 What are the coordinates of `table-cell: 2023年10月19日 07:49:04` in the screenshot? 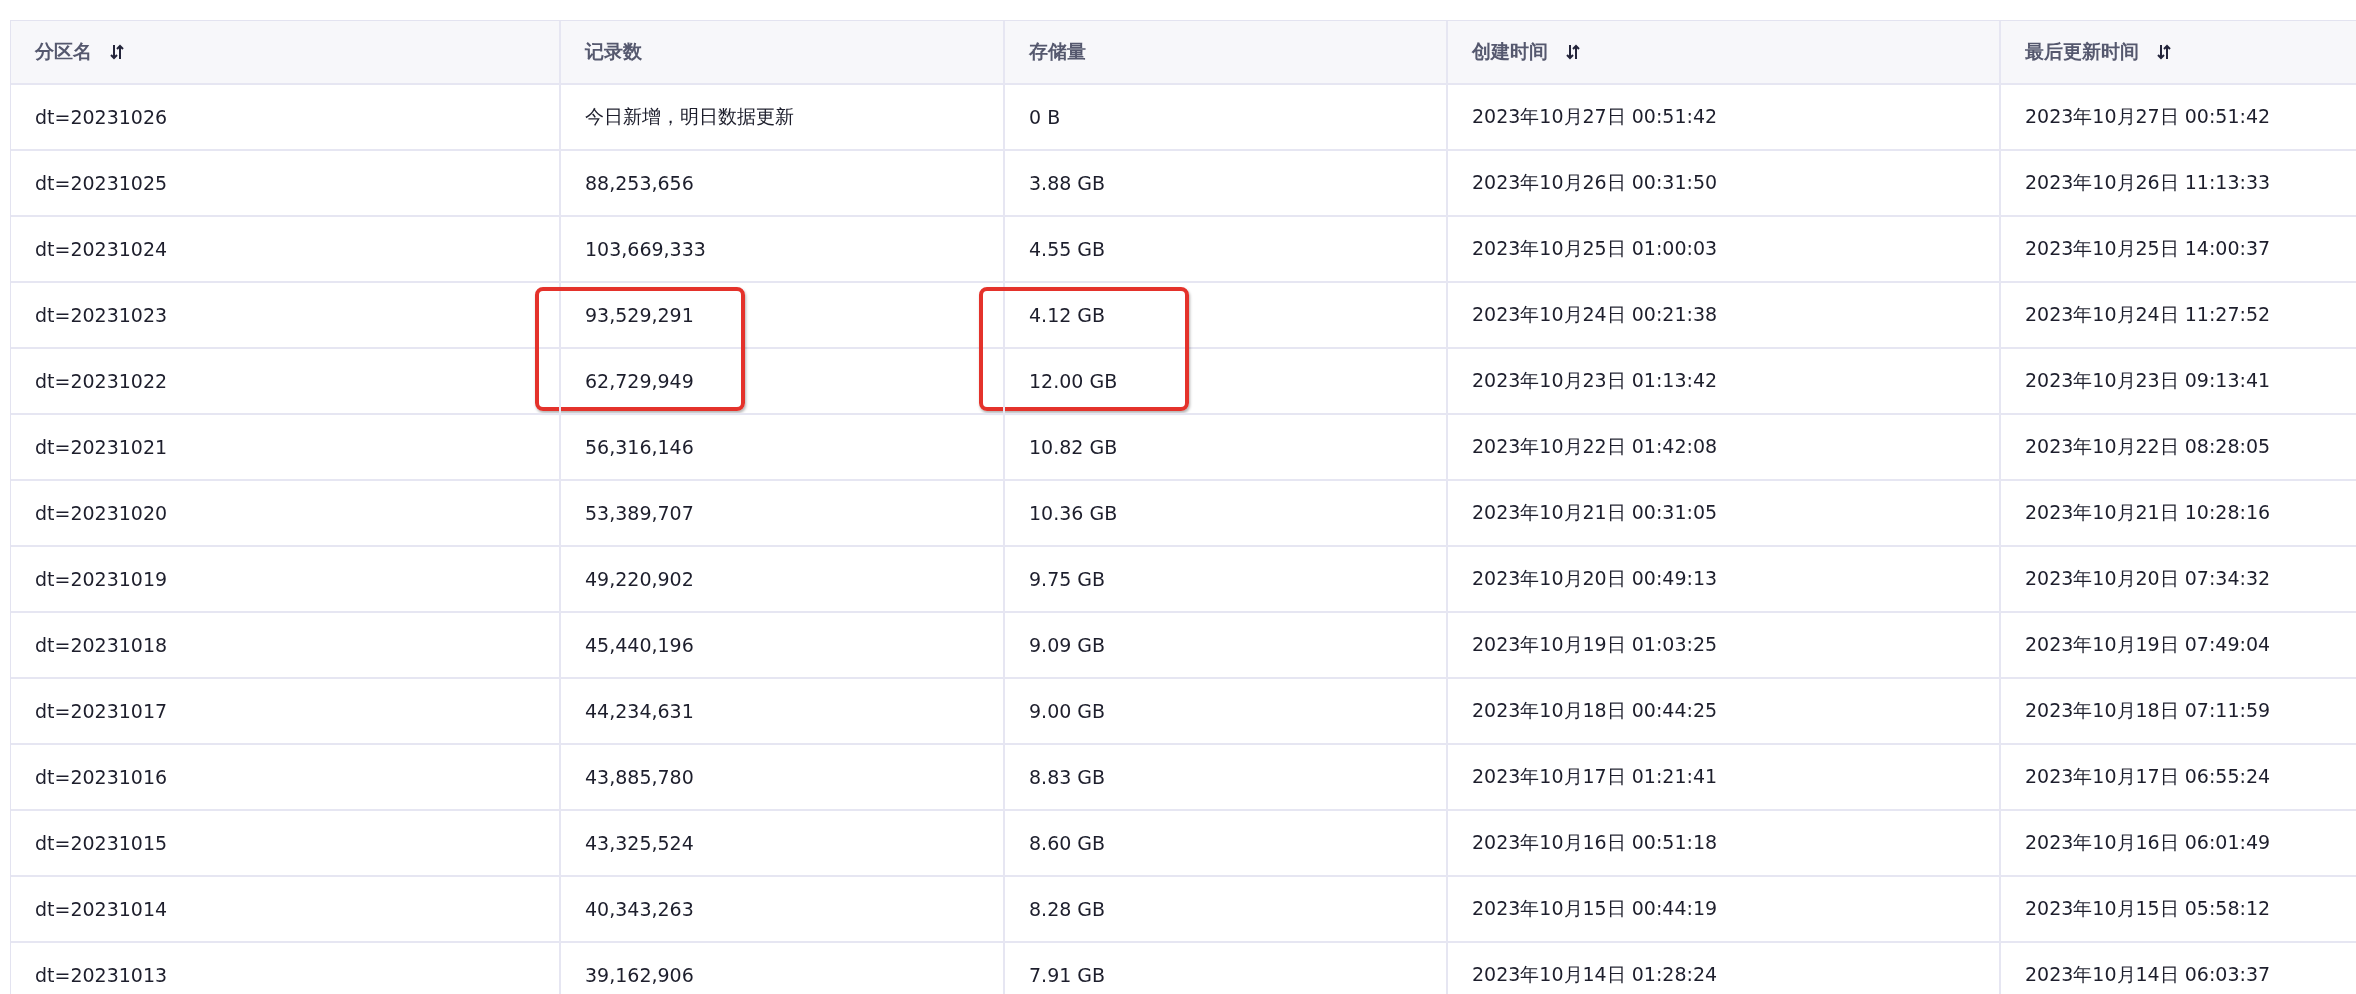 It's located at (2178, 646).